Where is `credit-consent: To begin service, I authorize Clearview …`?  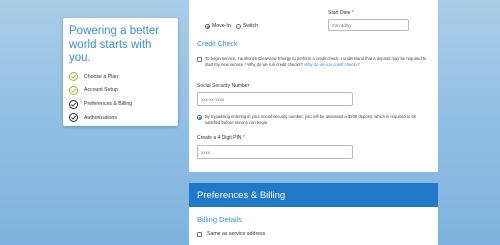 credit-consent: To begin service, I authorize Clearview … is located at coordinates (312, 62).